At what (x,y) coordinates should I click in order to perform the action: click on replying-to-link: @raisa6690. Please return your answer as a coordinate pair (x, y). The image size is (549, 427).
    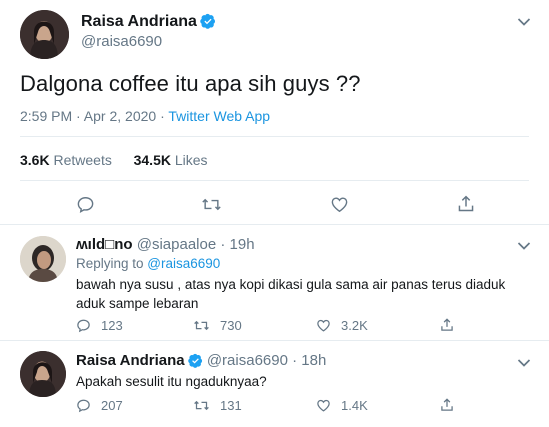
    Looking at the image, I should click on (183, 263).